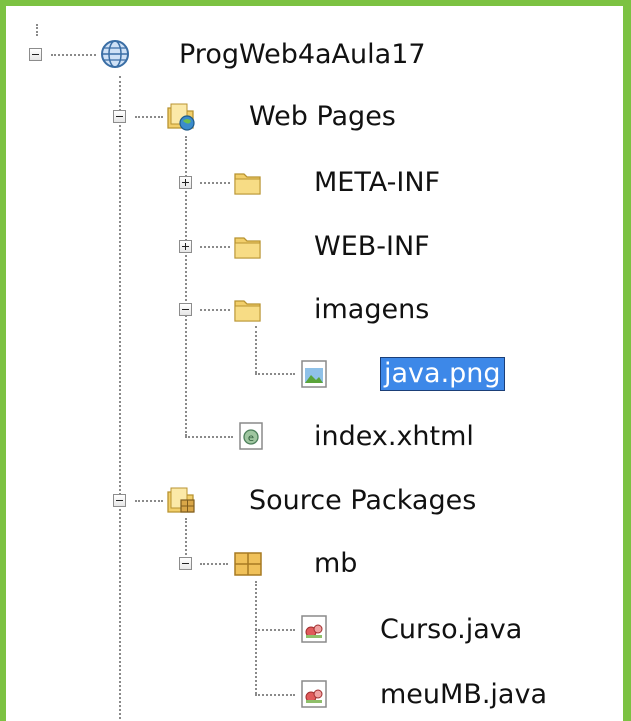 Image resolution: width=631 pixels, height=721 pixels. Describe the element at coordinates (451, 630) in the screenshot. I see `tree-item-curso-java: Curso.java` at that location.